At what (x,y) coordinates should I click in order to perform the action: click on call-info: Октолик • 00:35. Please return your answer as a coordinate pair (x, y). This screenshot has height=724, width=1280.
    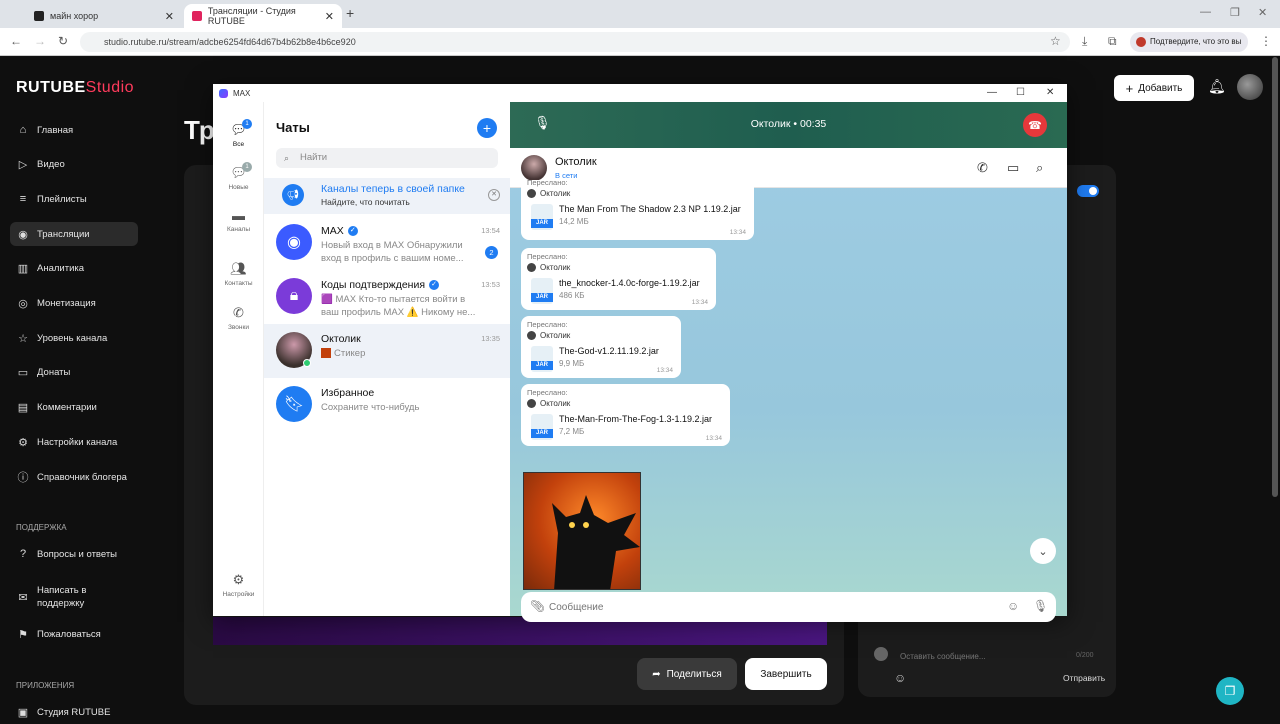
    Looking at the image, I should click on (788, 124).